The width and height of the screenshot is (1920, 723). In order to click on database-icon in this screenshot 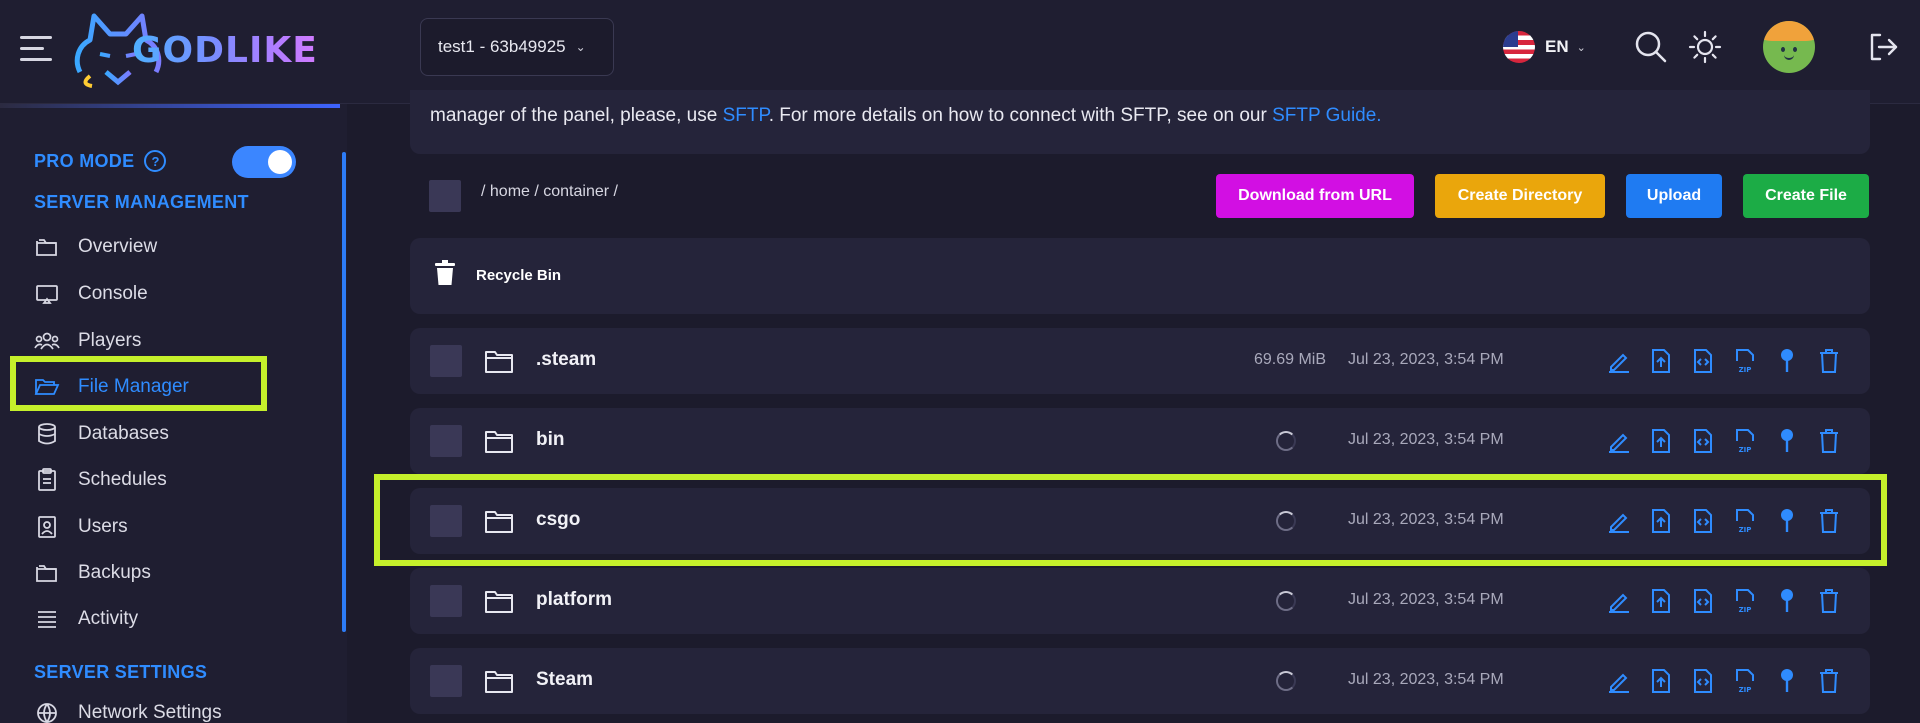, I will do `click(47, 434)`.